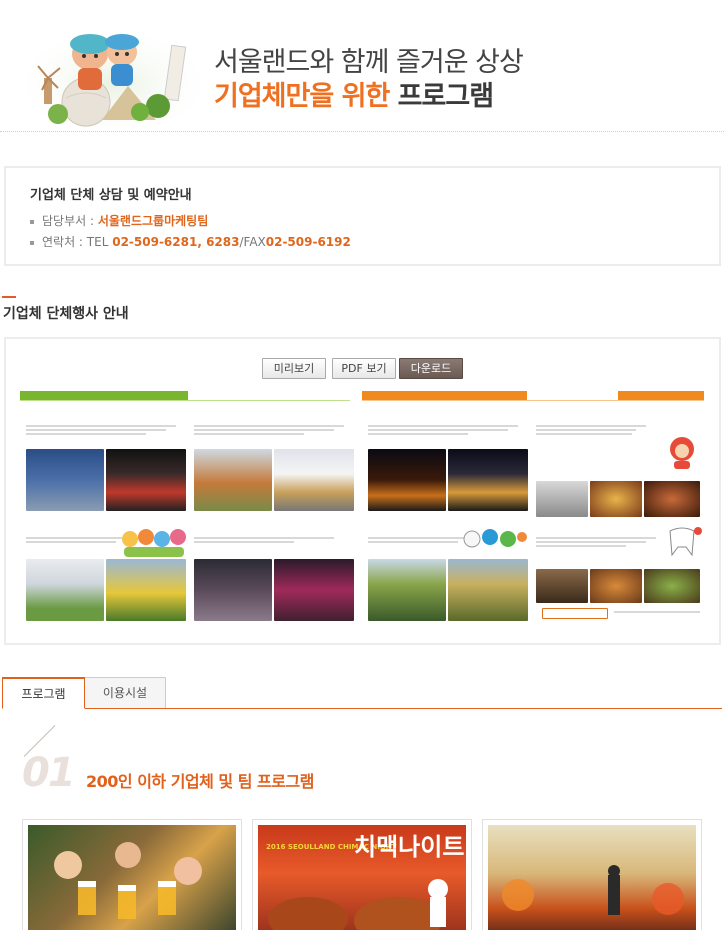 The image size is (724, 930). I want to click on brochure-label-box, so click(575, 613).